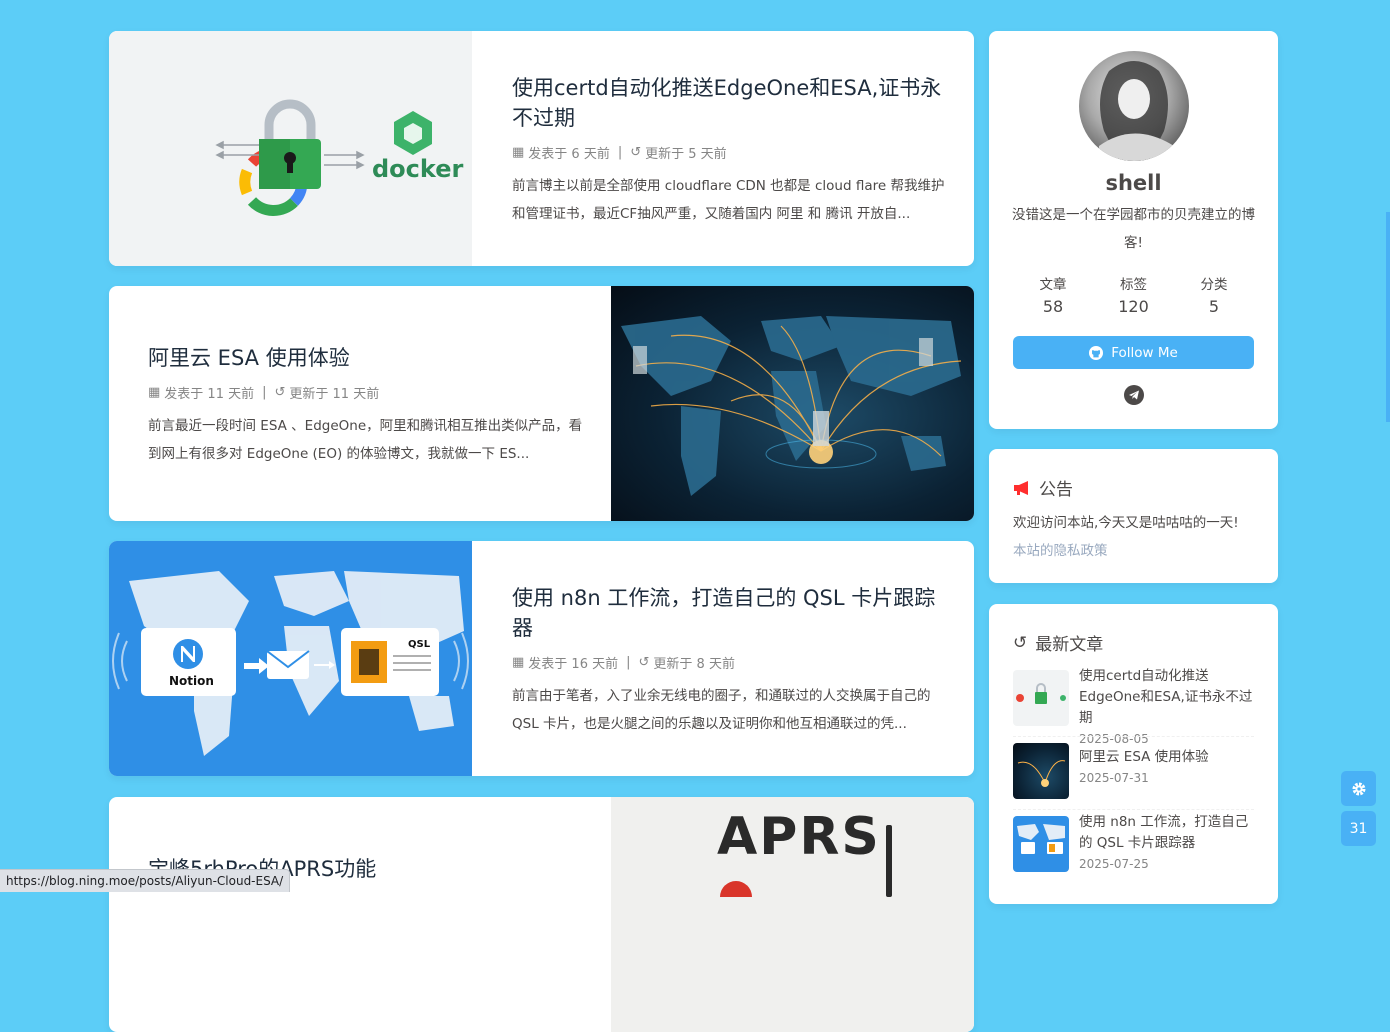 Image resolution: width=1390 pixels, height=1032 pixels. What do you see at coordinates (1041, 773) in the screenshot?
I see `network-thumb` at bounding box center [1041, 773].